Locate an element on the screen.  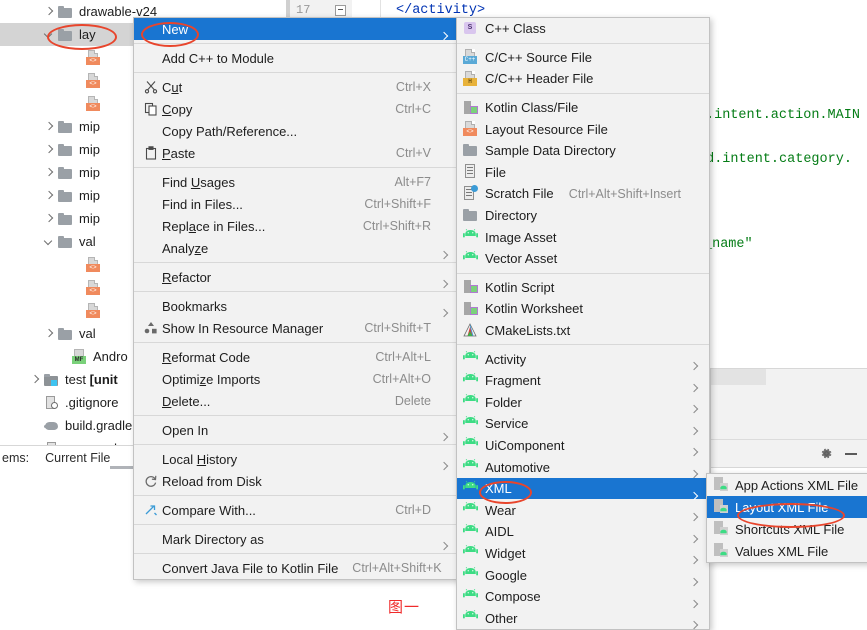
menu-item-analyze: Analyze is located at coordinates (296, 248).